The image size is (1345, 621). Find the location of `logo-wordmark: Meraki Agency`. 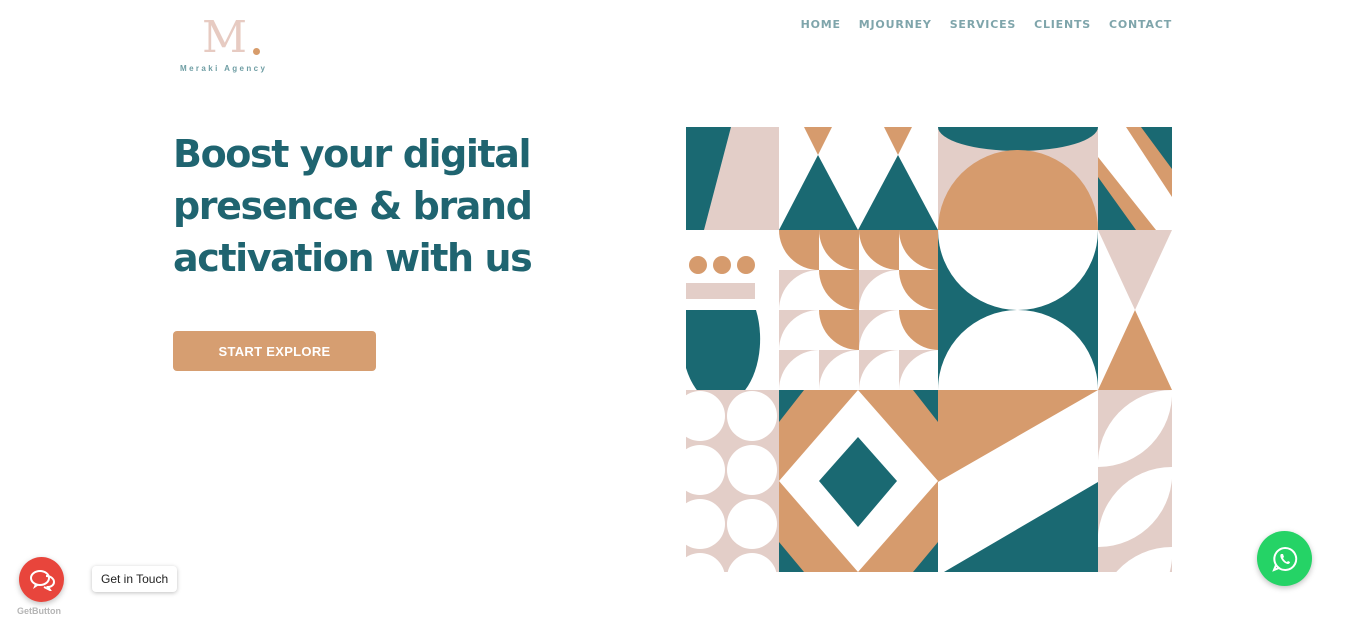

logo-wordmark: Meraki Agency is located at coordinates (224, 68).